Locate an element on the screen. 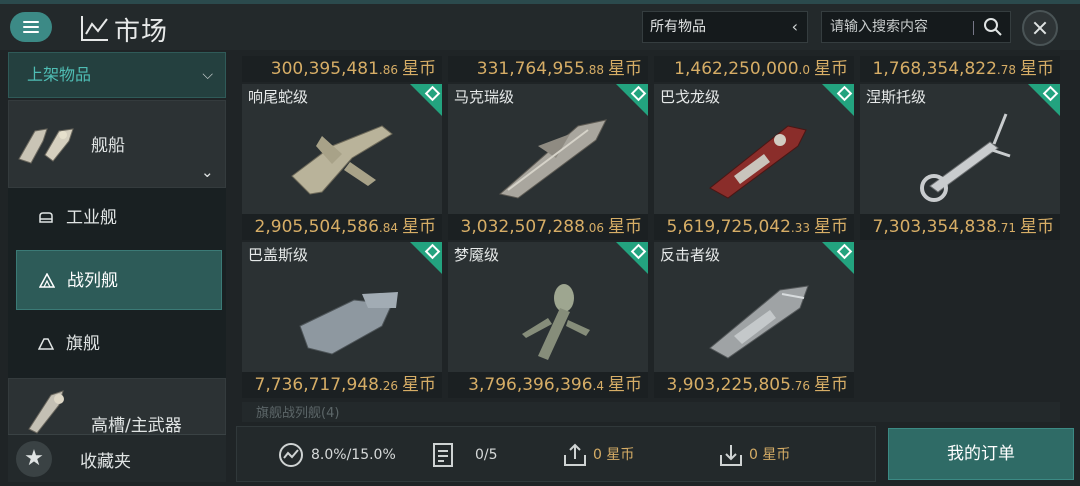  sell-amount-stat: 0 星币 is located at coordinates (616, 455).